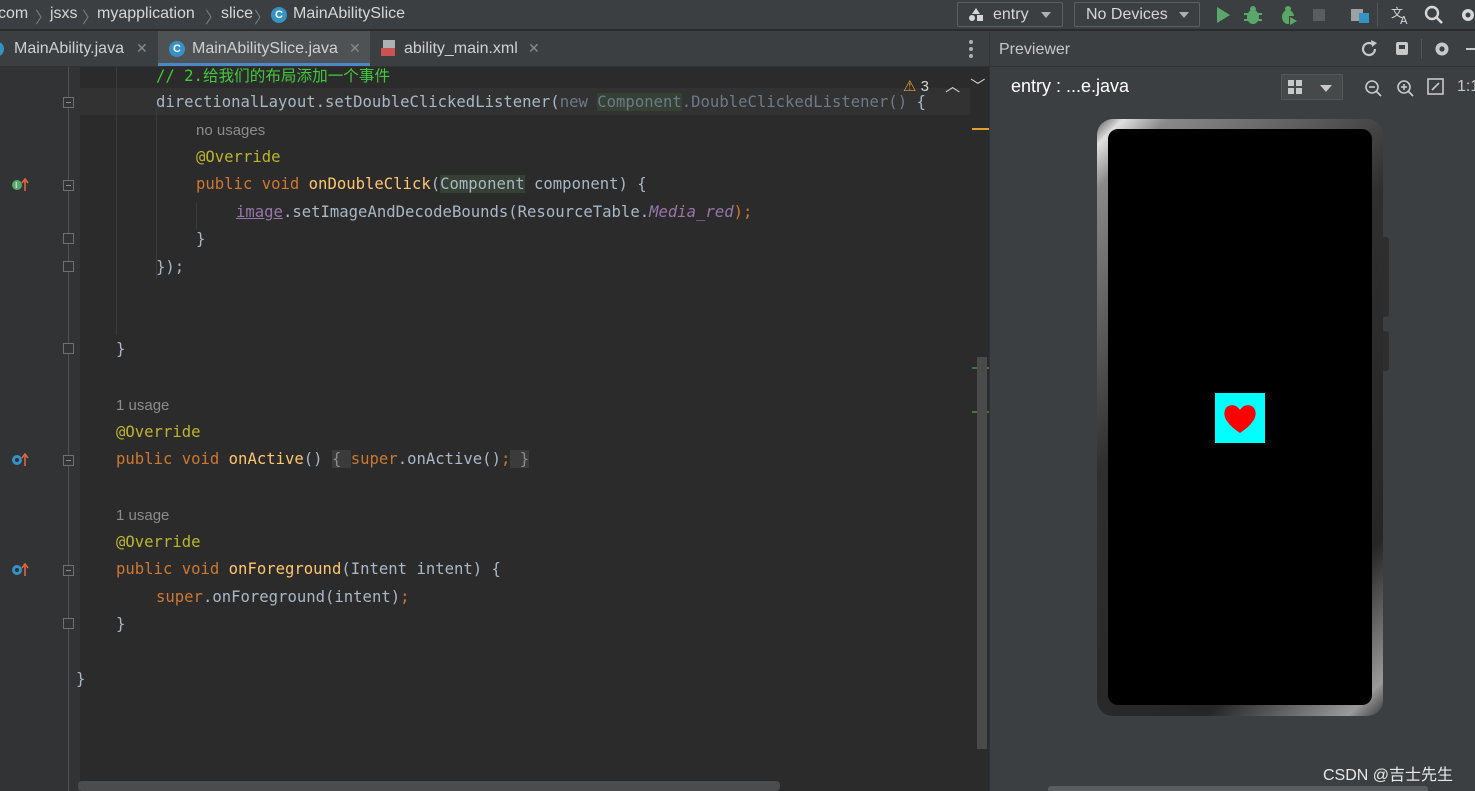 This screenshot has width=1475, height=791. What do you see at coordinates (977, 86) in the screenshot?
I see `chevron-down-icon: ﹀` at bounding box center [977, 86].